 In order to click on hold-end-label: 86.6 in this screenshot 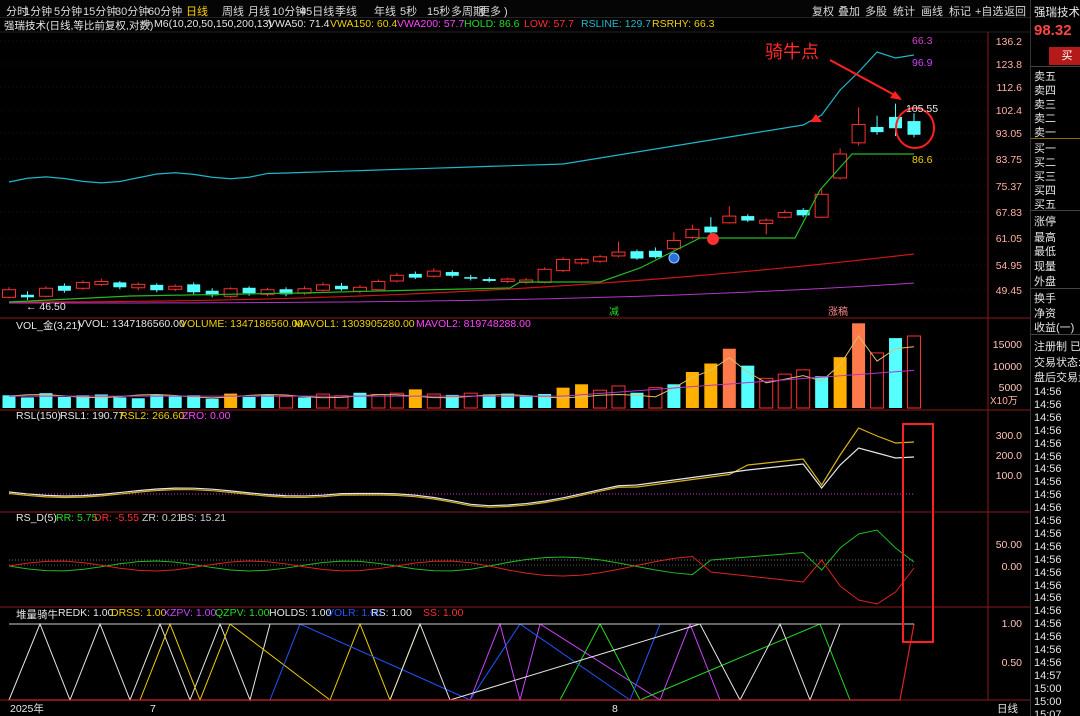, I will do `click(922, 160)`.